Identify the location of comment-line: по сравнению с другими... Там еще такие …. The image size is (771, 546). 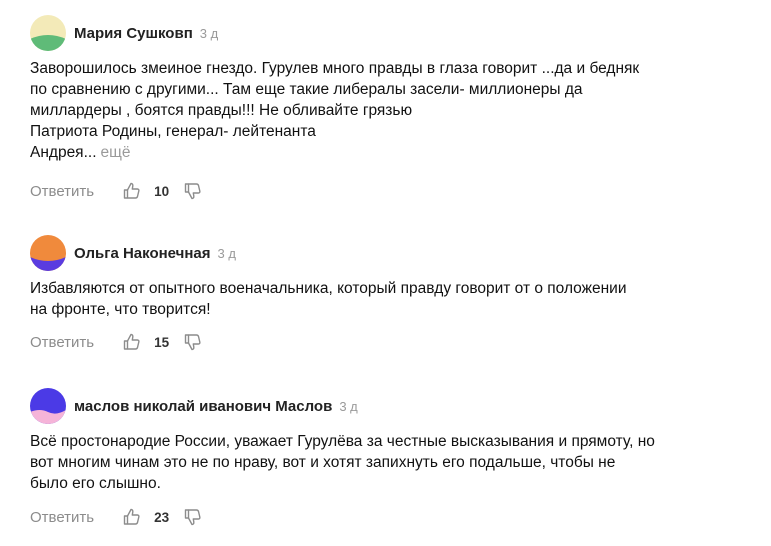
(306, 89).